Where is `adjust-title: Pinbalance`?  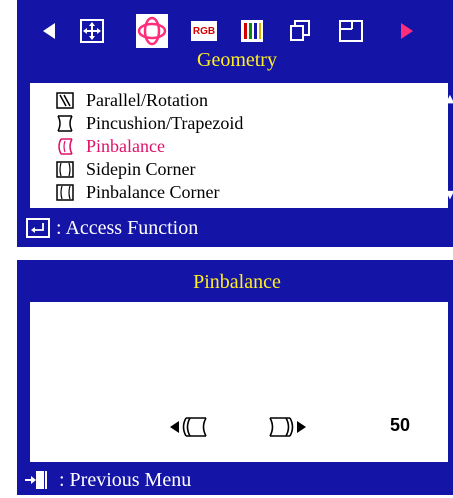
adjust-title: Pinbalance is located at coordinates (237, 282).